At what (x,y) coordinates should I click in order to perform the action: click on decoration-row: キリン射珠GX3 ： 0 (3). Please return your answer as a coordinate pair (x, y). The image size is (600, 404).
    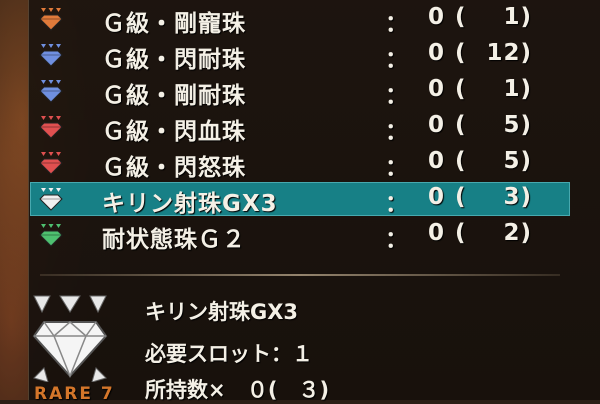
    Looking at the image, I should click on (300, 199).